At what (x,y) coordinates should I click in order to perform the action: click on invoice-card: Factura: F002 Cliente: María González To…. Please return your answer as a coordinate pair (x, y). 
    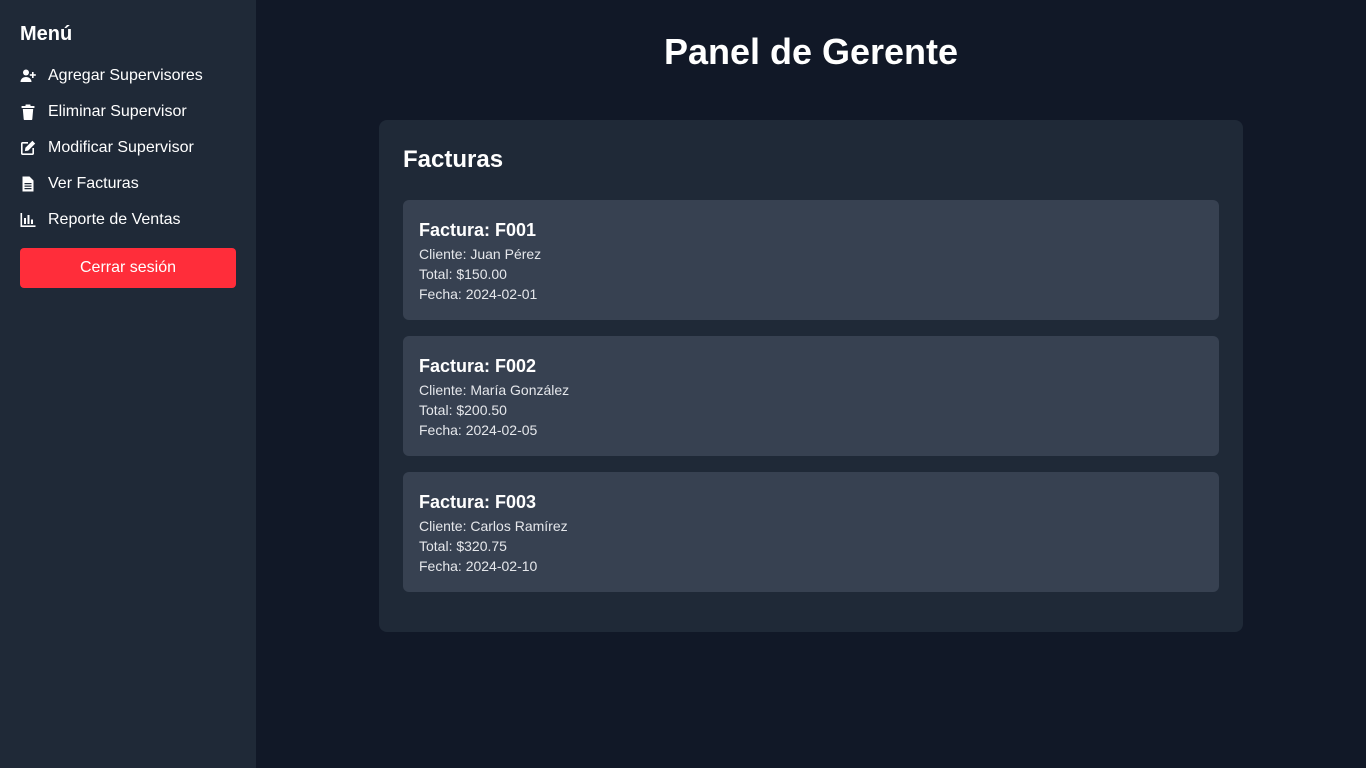
    Looking at the image, I should click on (811, 396).